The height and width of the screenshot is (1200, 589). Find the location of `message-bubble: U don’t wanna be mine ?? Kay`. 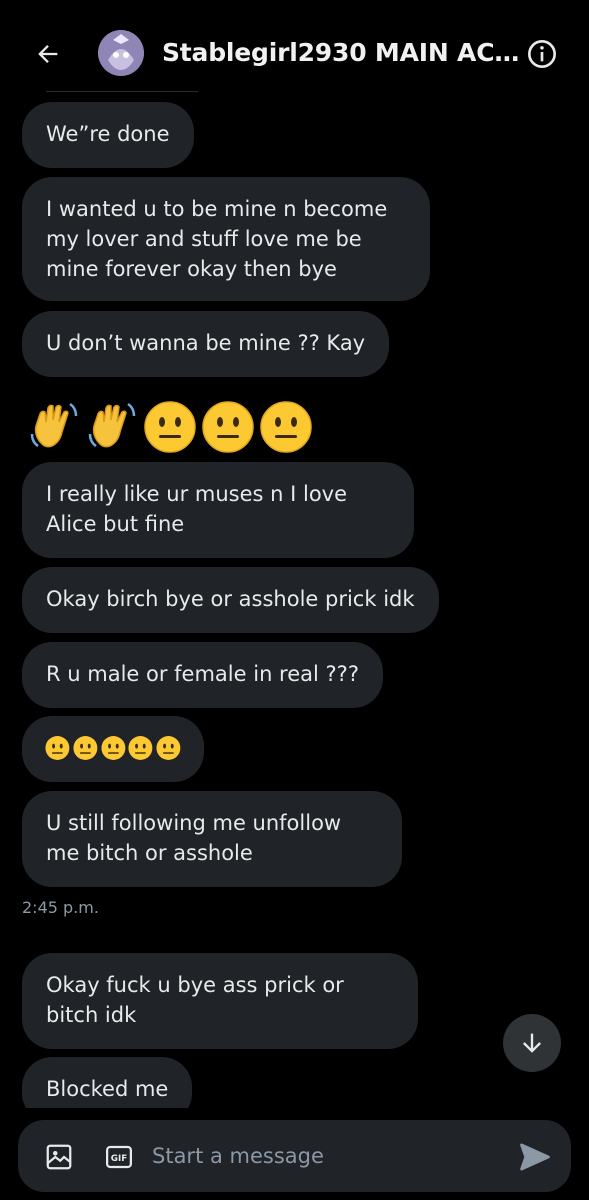

message-bubble: U don’t wanna be mine ?? Kay is located at coordinates (206, 344).